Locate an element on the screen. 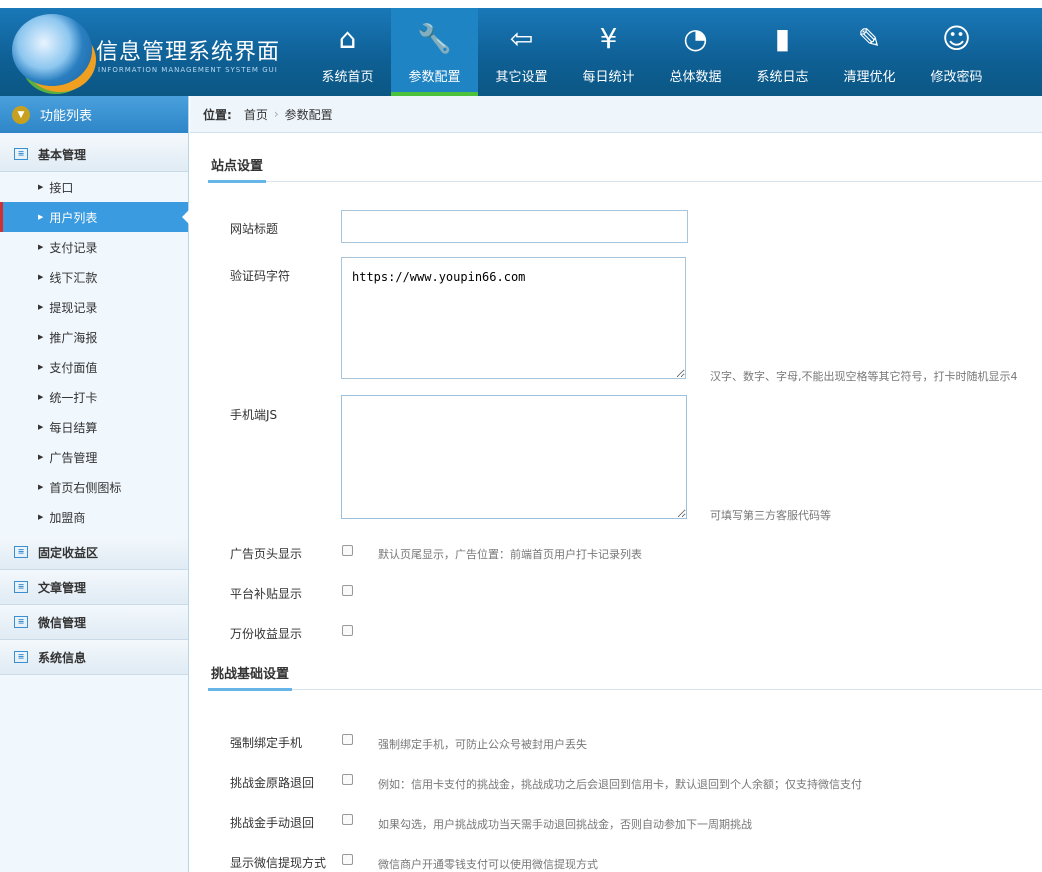 This screenshot has width=1042, height=872. subsidy-checkbox is located at coordinates (347, 590).